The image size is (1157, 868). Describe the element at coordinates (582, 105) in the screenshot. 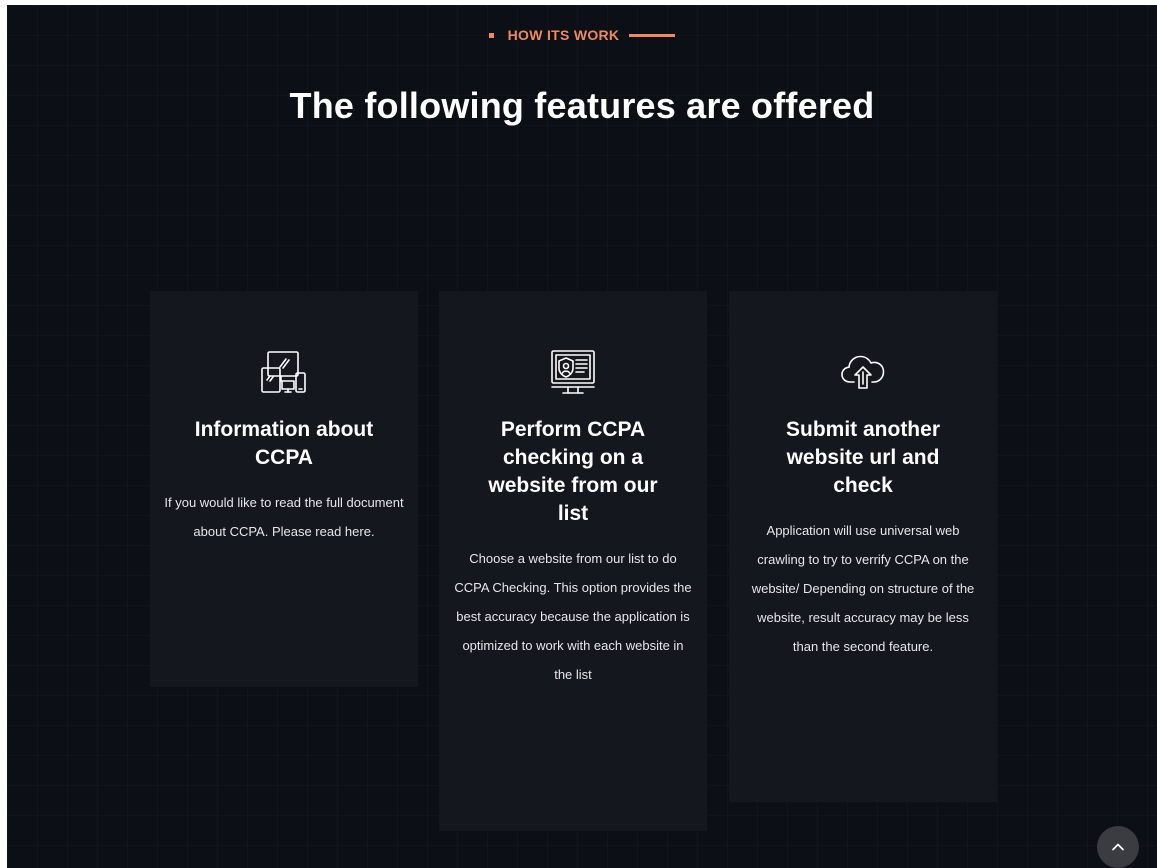

I see `section-heading: The following features are offered` at that location.